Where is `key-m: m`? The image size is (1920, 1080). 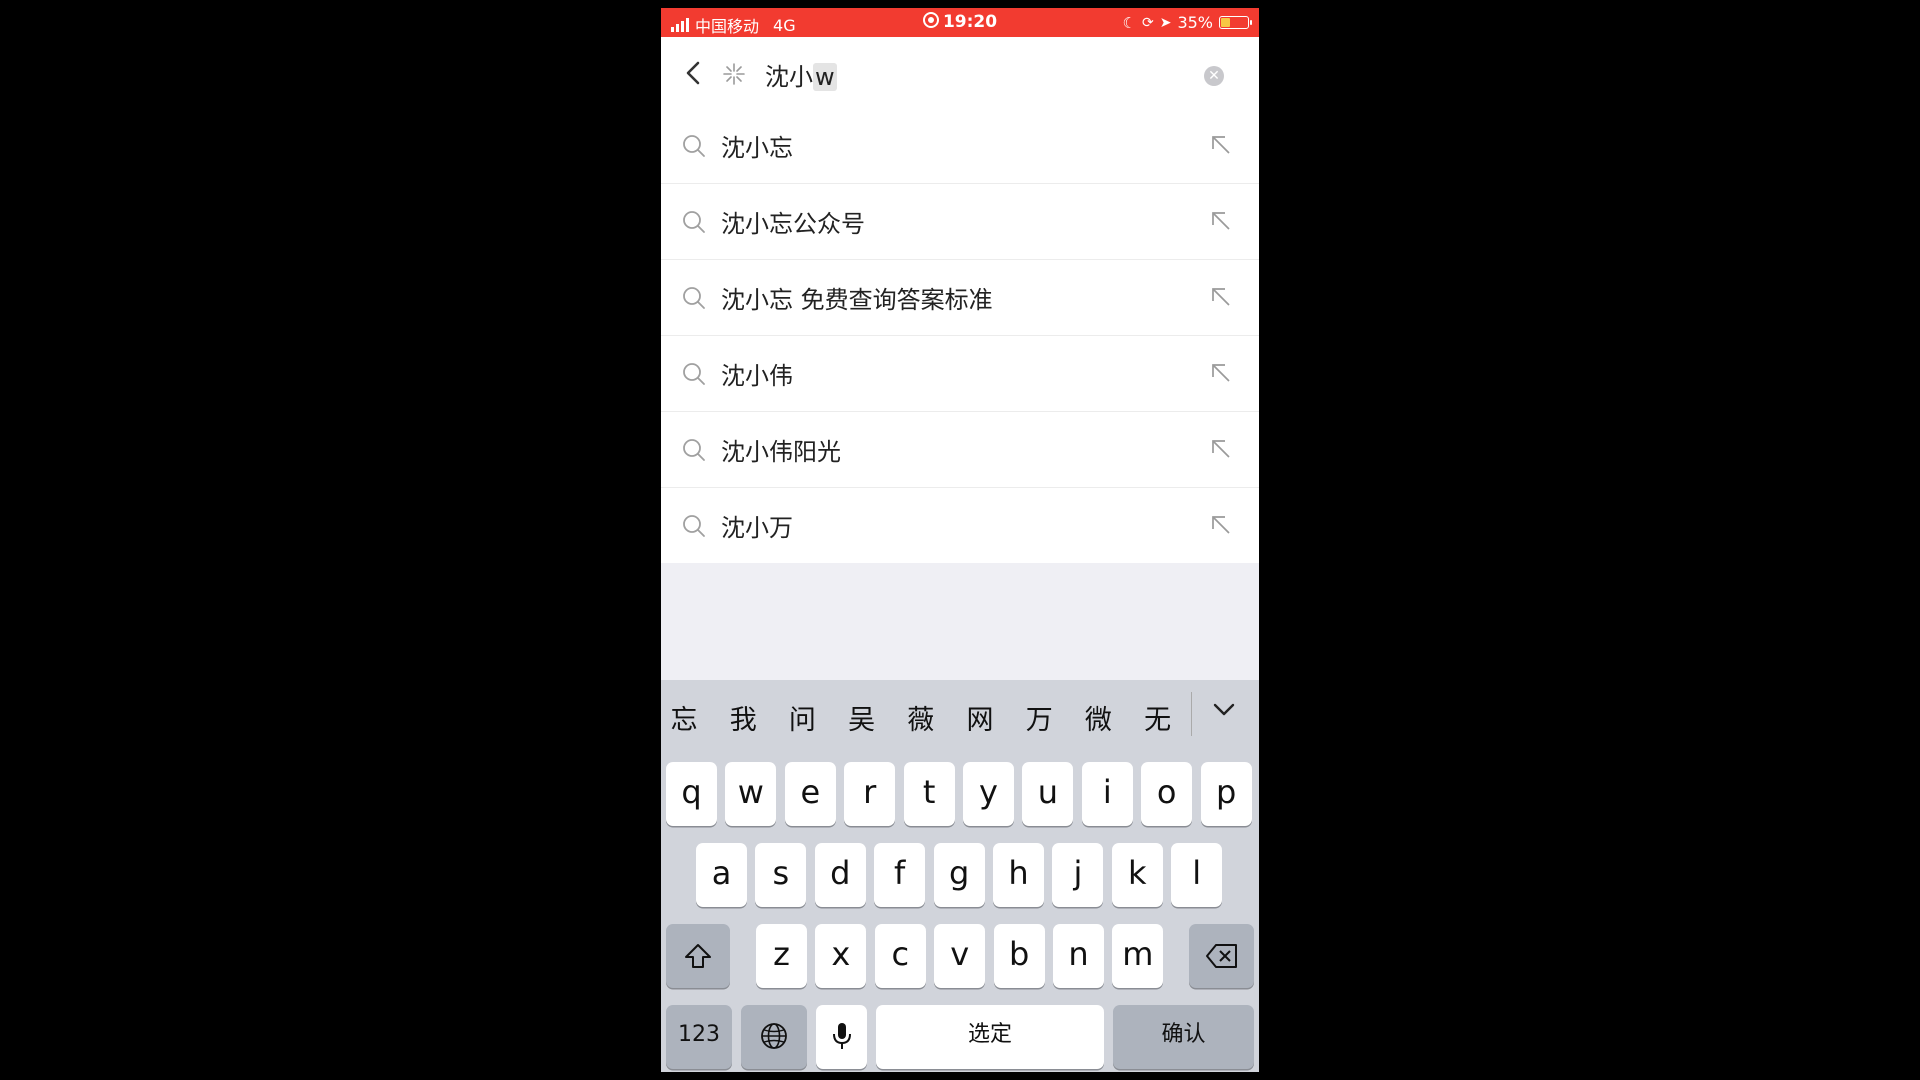
key-m: m is located at coordinates (1138, 956).